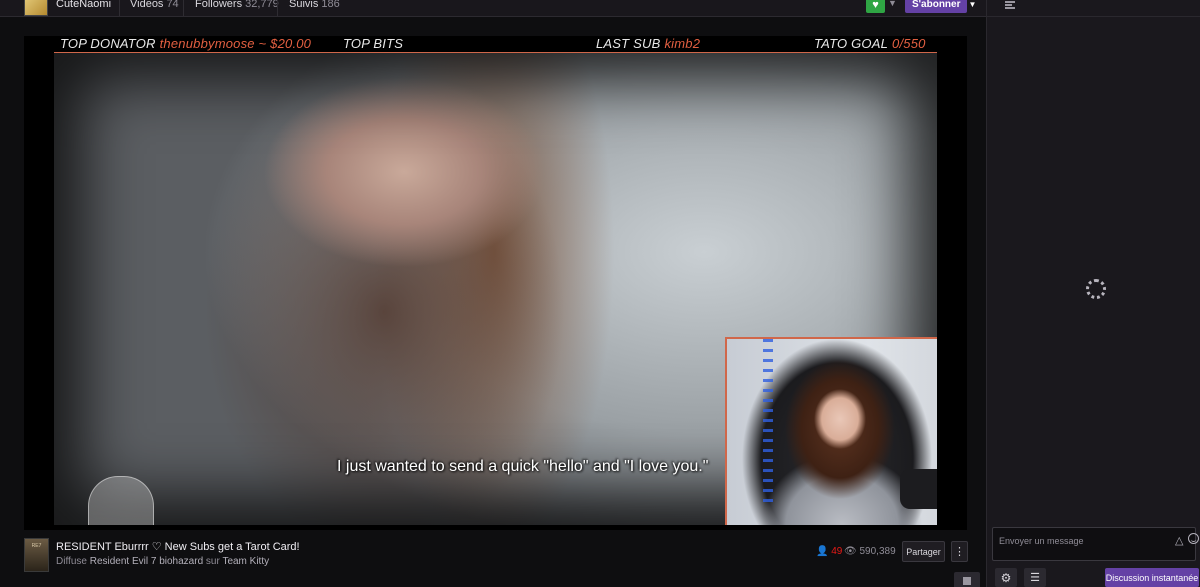 This screenshot has height=587, width=1200. What do you see at coordinates (822, 551) in the screenshot?
I see `person-icon: 👤` at bounding box center [822, 551].